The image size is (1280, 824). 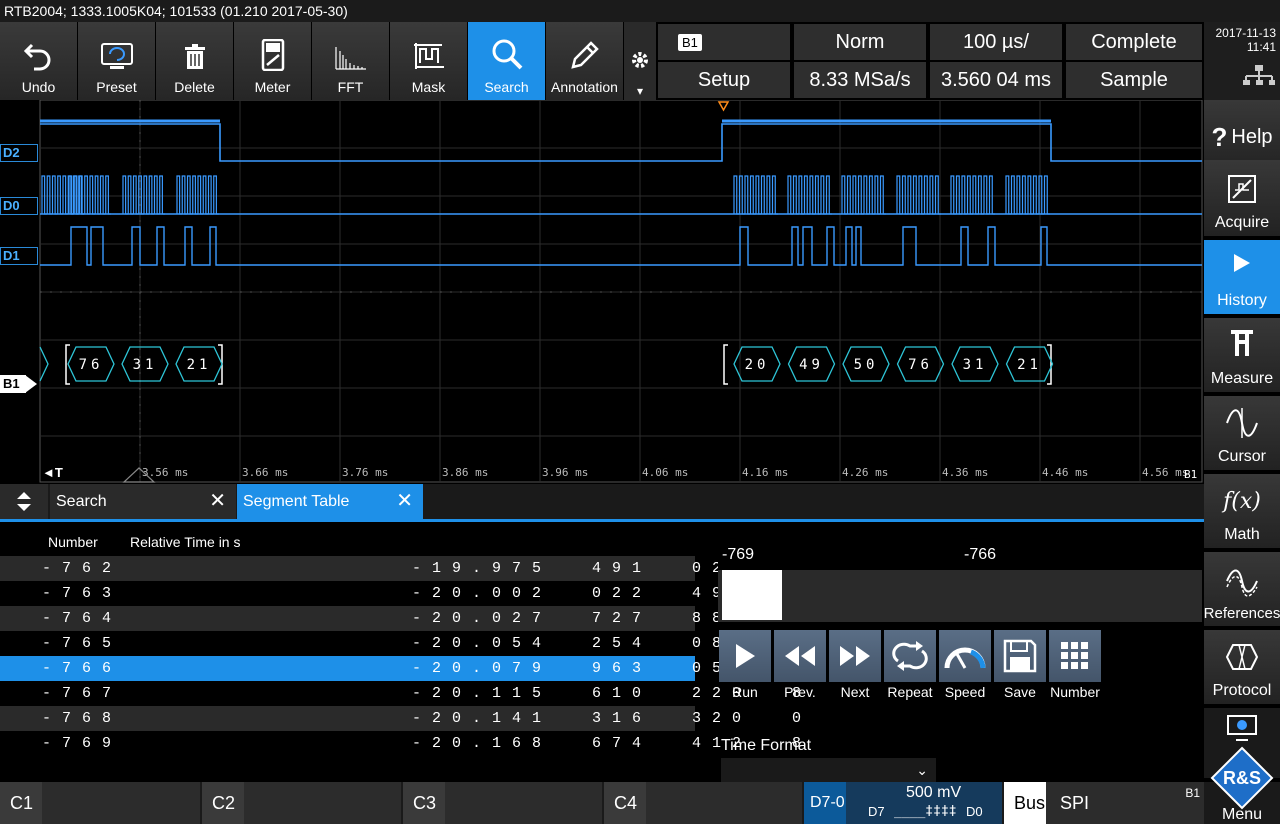 I want to click on acquire-button: Acquire, so click(x=1242, y=199).